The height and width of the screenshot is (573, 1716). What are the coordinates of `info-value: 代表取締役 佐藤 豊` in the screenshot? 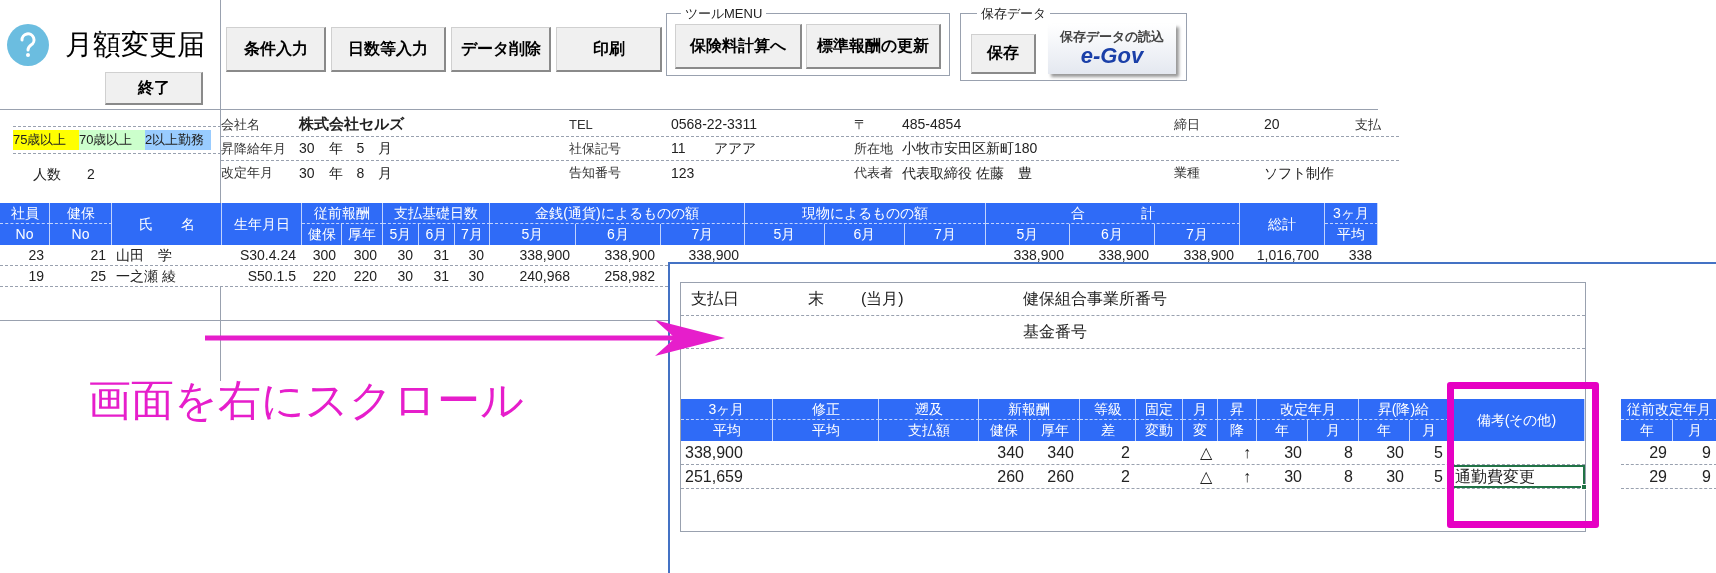 It's located at (967, 172).